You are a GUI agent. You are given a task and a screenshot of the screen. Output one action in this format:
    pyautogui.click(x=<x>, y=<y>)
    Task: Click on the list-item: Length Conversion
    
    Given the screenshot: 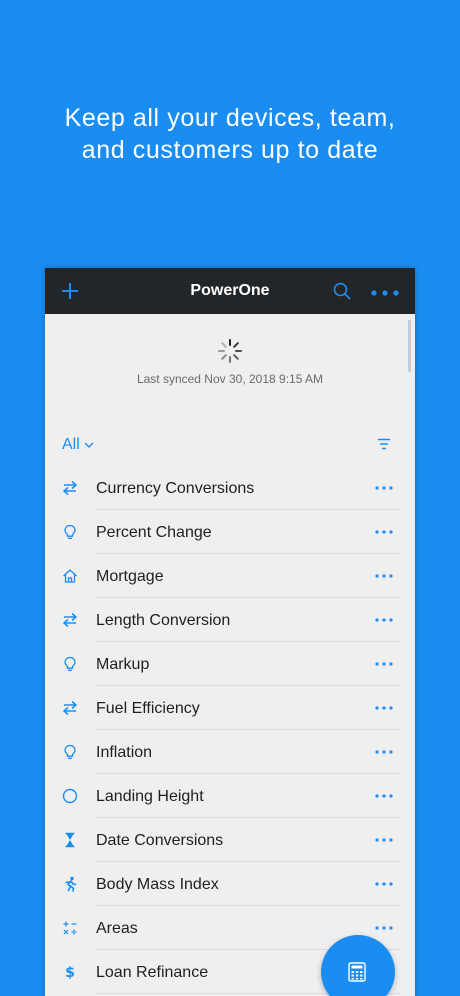 What is the action you would take?
    pyautogui.click(x=230, y=620)
    